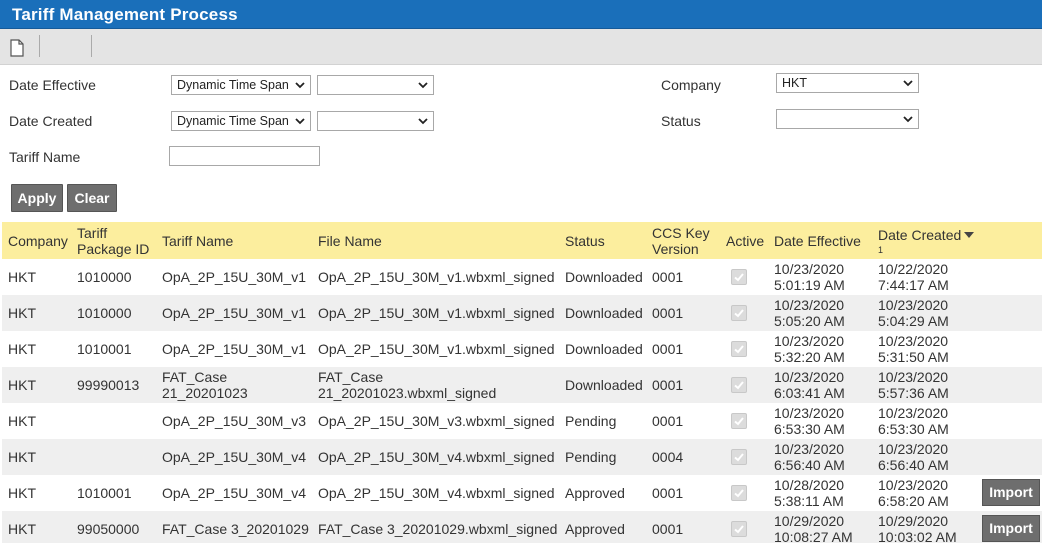 The width and height of the screenshot is (1042, 543). What do you see at coordinates (681, 121) in the screenshot?
I see `status-label: Status` at bounding box center [681, 121].